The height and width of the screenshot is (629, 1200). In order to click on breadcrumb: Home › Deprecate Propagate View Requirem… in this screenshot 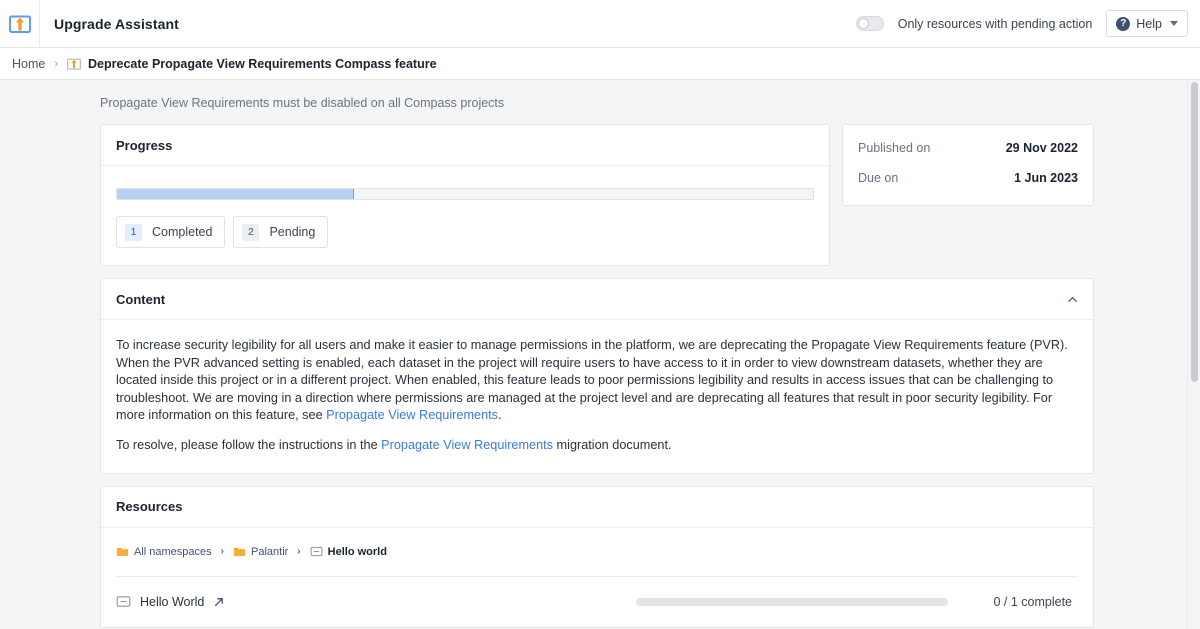, I will do `click(600, 64)`.